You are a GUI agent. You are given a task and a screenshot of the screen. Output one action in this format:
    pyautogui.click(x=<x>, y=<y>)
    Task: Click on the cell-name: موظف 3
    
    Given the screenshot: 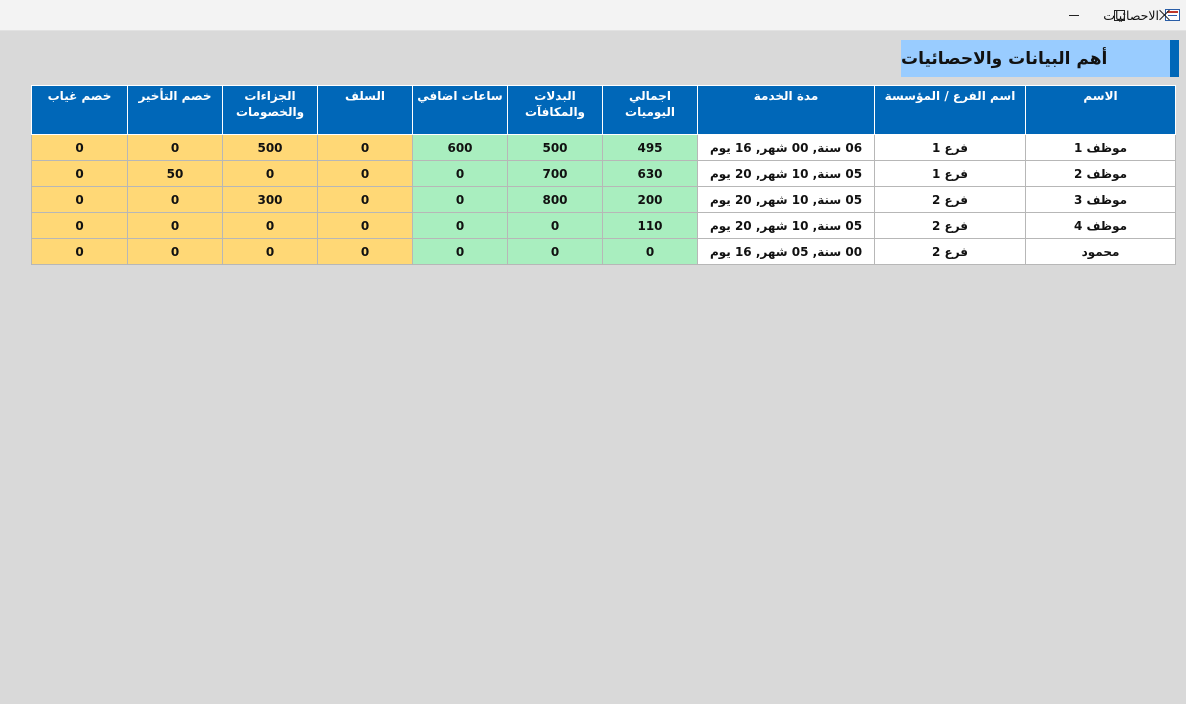 What is the action you would take?
    pyautogui.click(x=1100, y=199)
    